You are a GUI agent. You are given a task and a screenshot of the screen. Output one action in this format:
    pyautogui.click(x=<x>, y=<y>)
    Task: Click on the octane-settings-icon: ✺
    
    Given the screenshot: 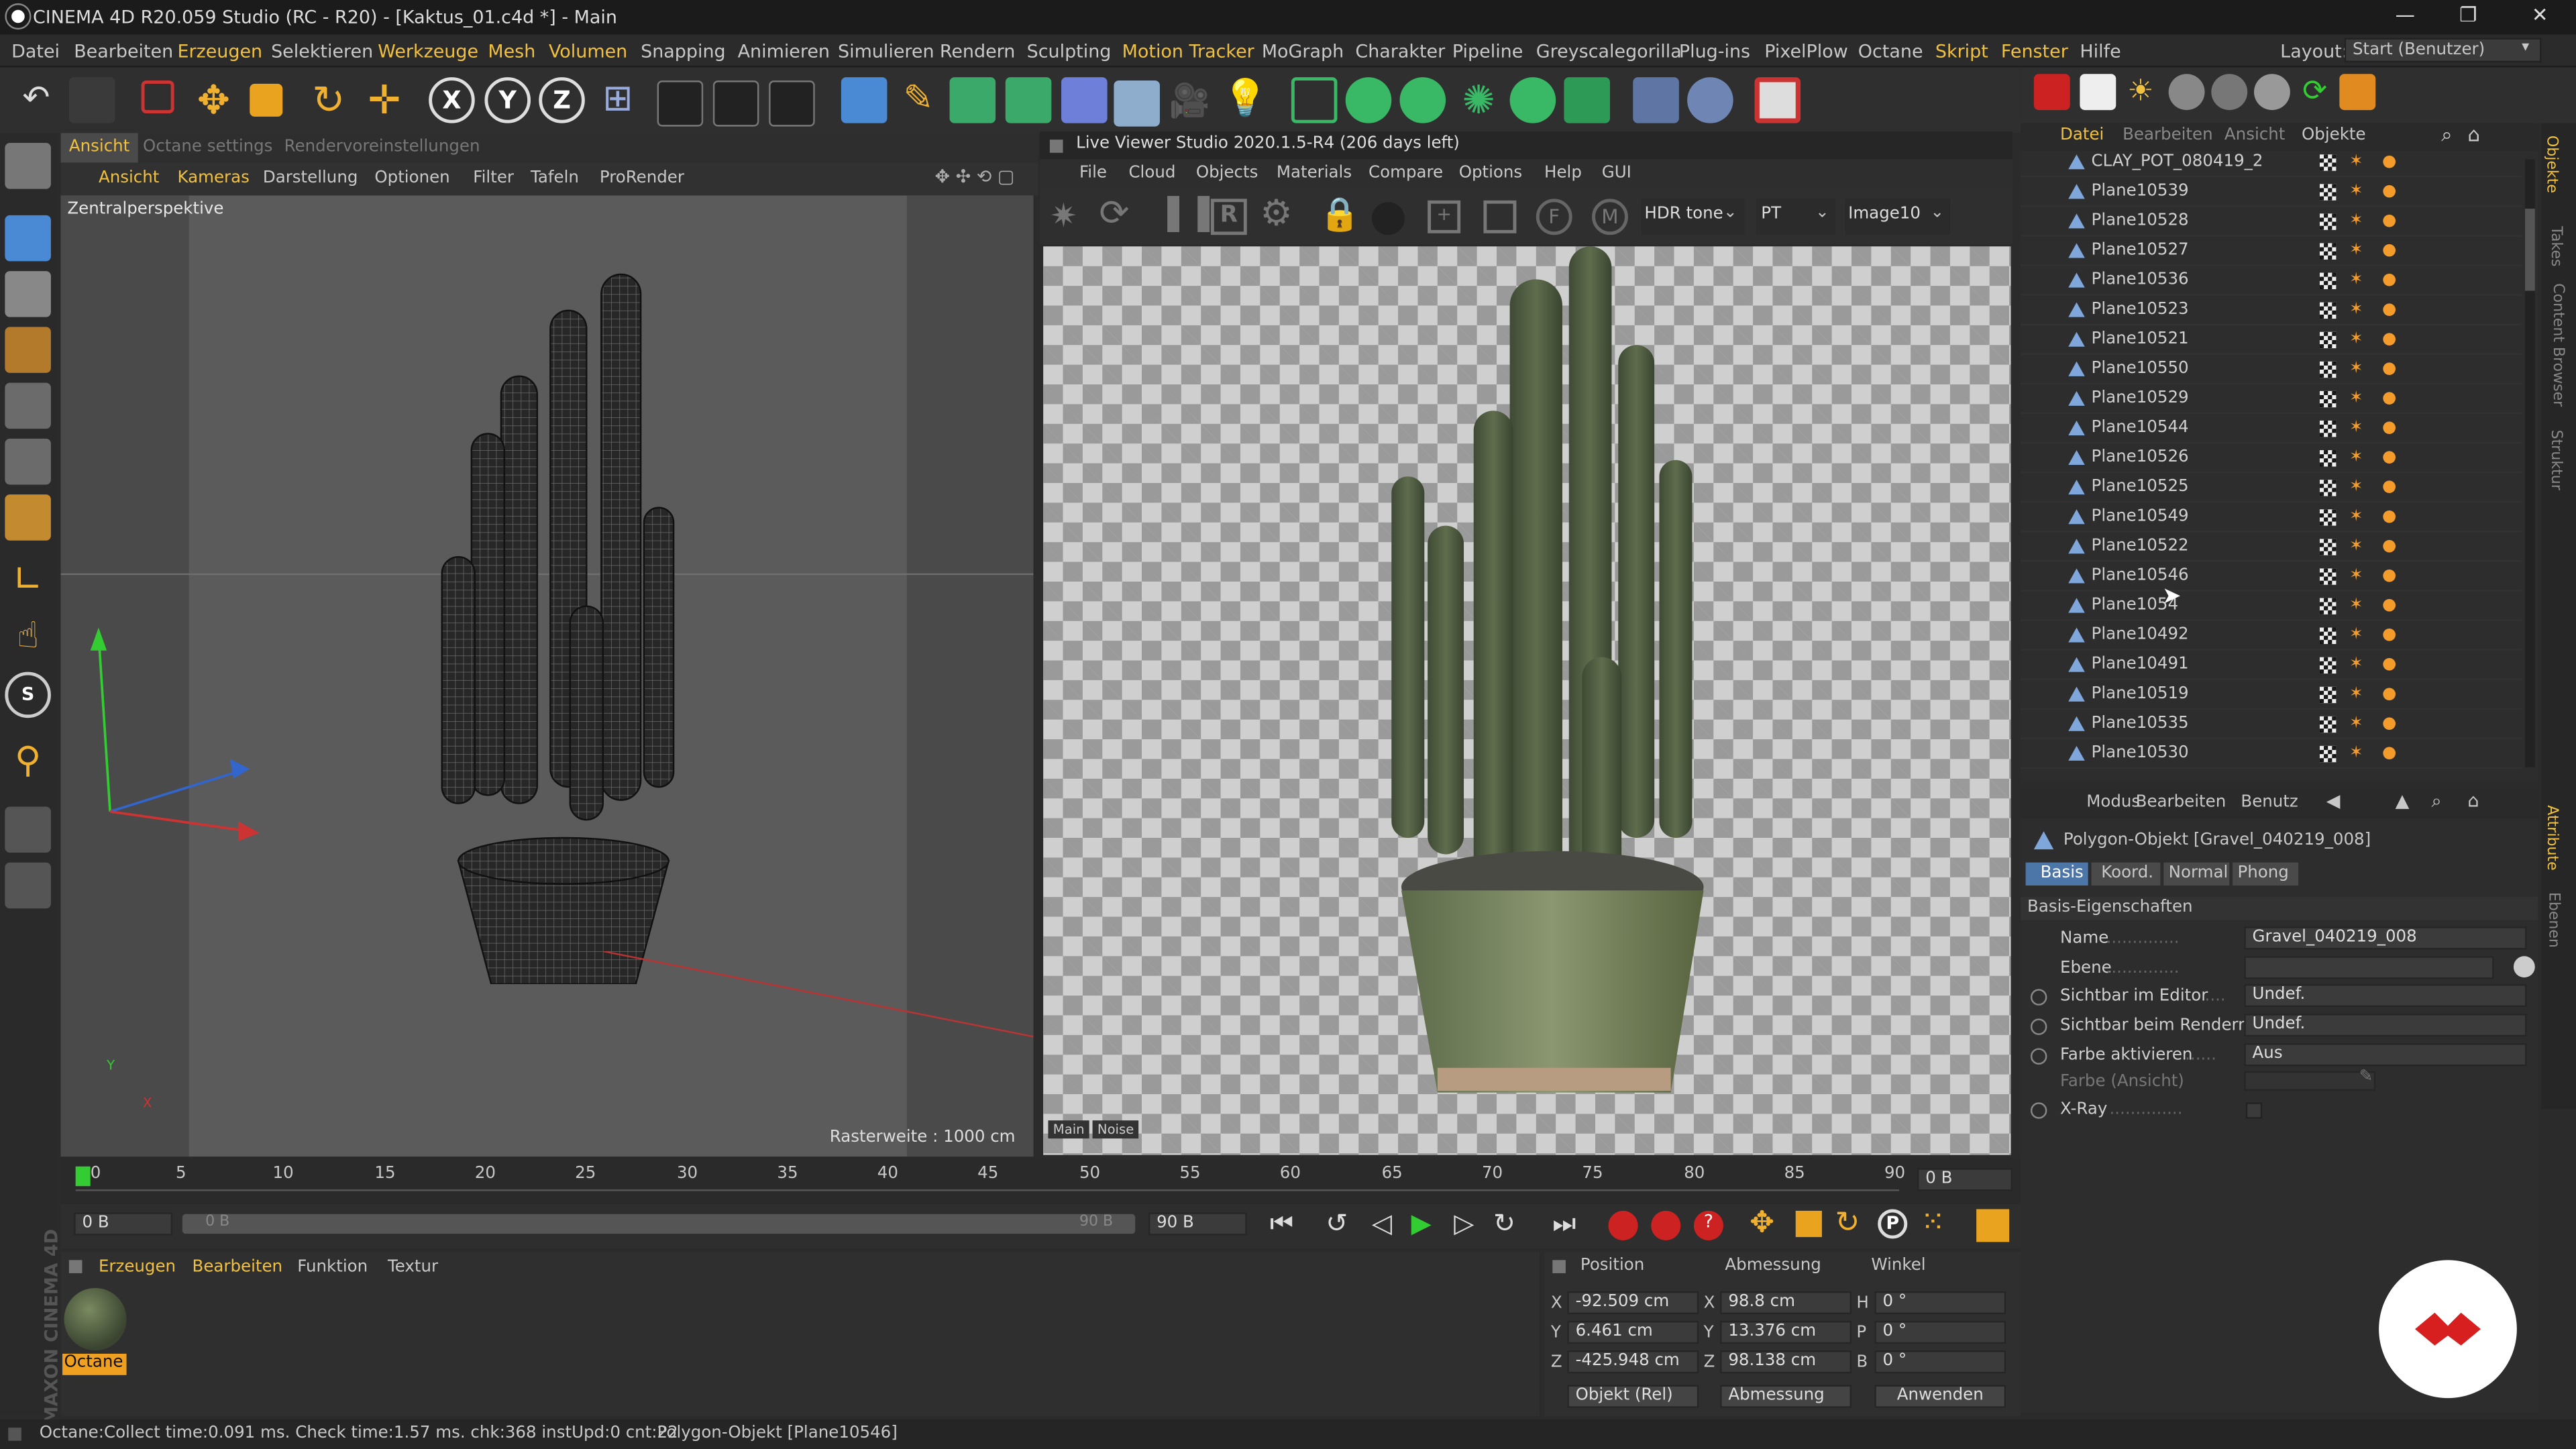 What is the action you would take?
    pyautogui.click(x=1479, y=100)
    